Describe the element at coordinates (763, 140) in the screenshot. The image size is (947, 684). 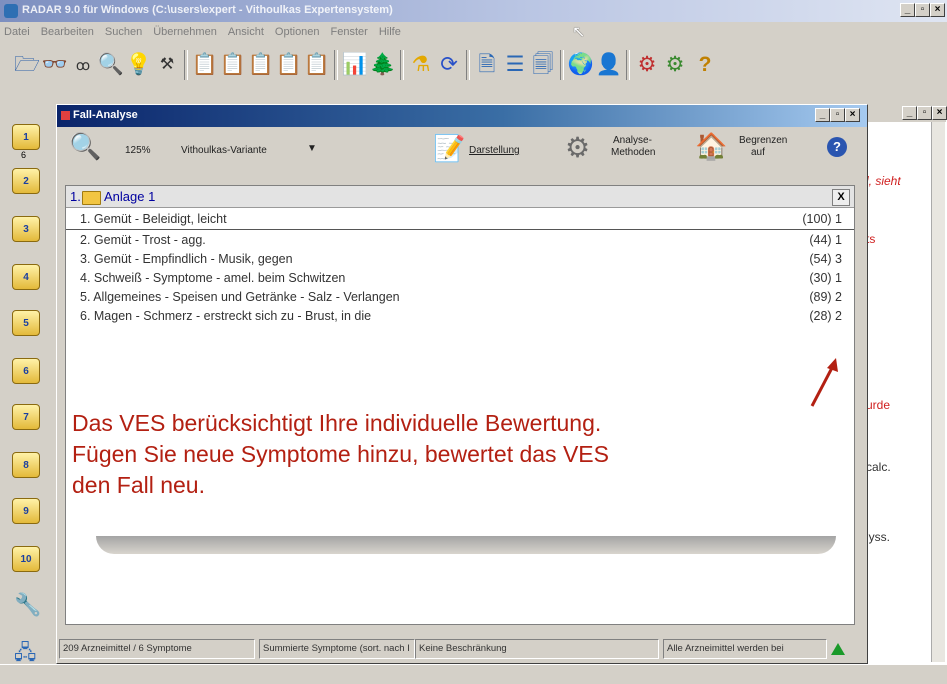
I see `begrenzen-label-1: Begrenzen` at that location.